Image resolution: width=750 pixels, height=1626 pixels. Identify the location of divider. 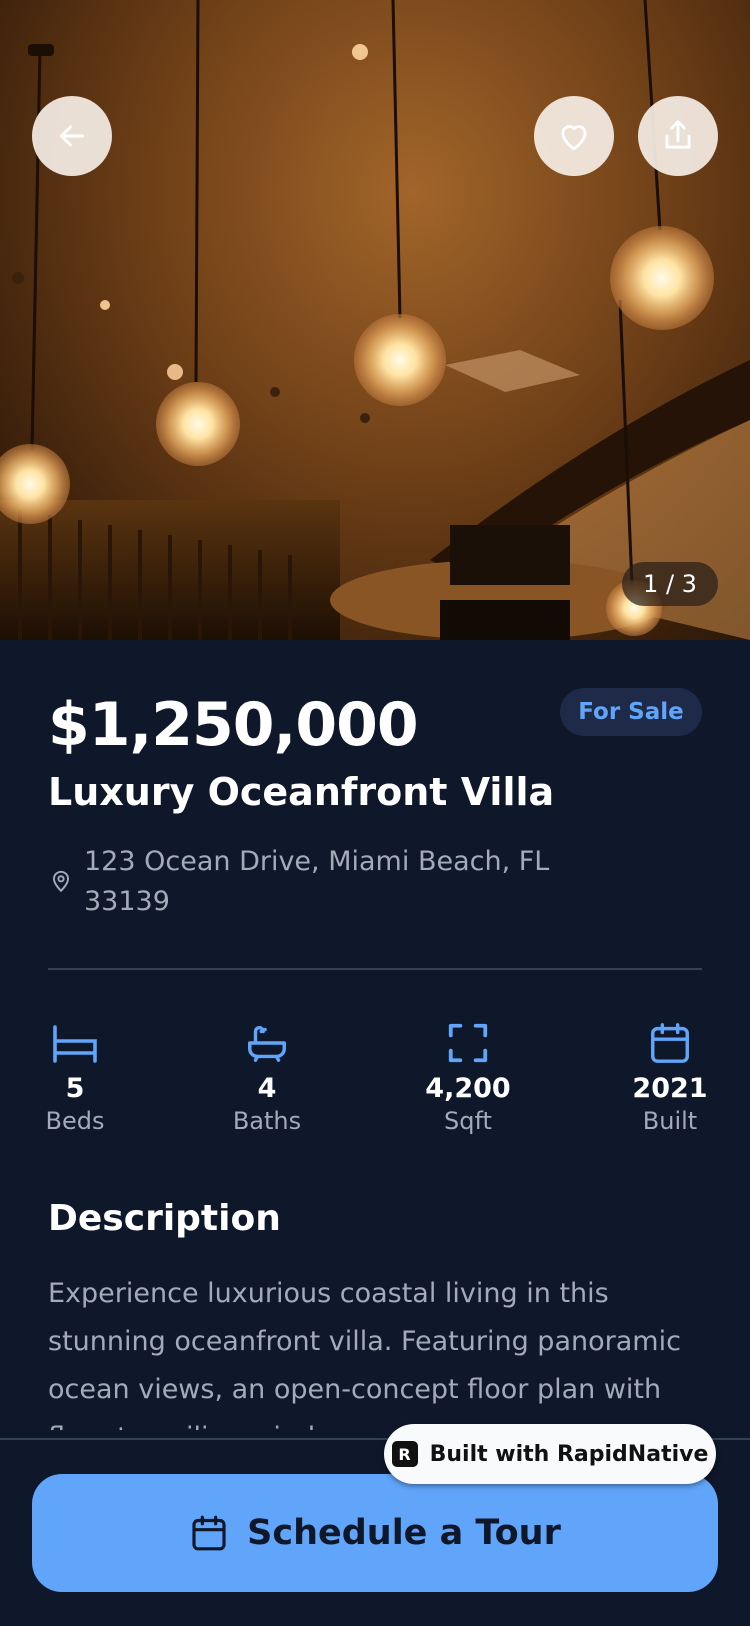
(375, 969).